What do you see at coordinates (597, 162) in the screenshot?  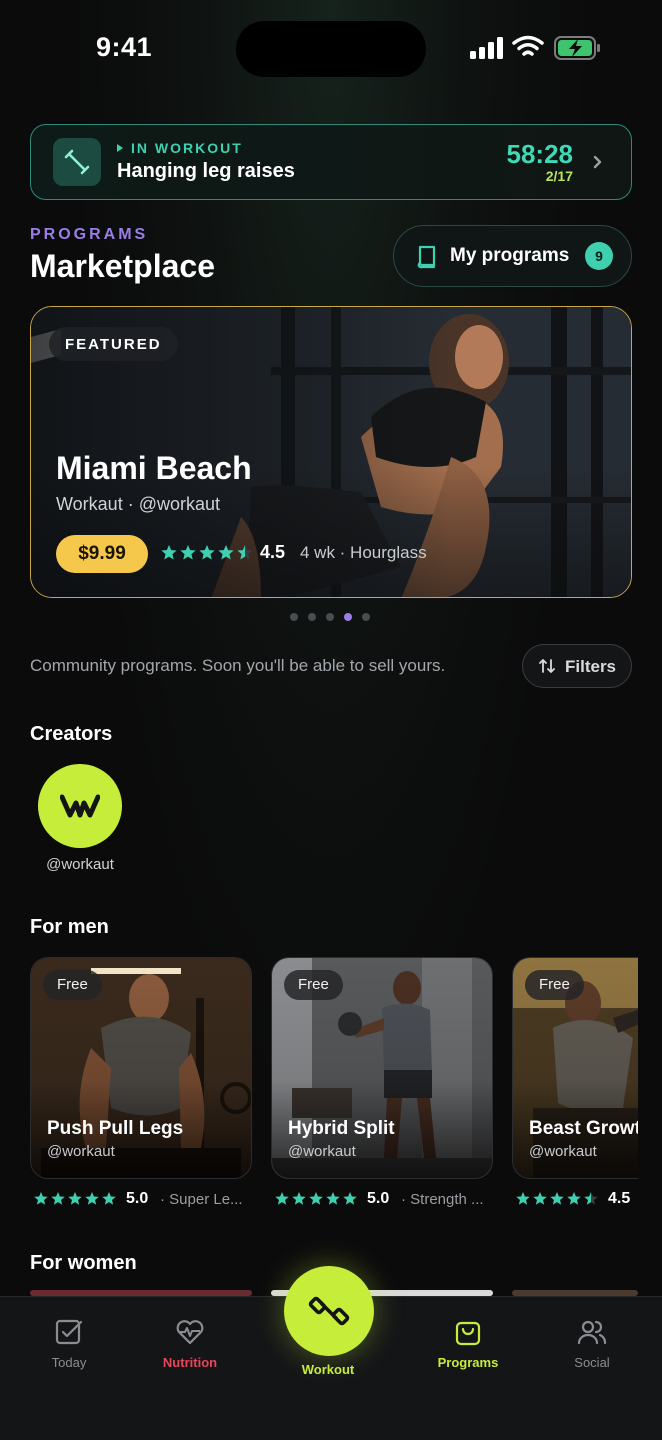 I see `chevron-right-icon` at bounding box center [597, 162].